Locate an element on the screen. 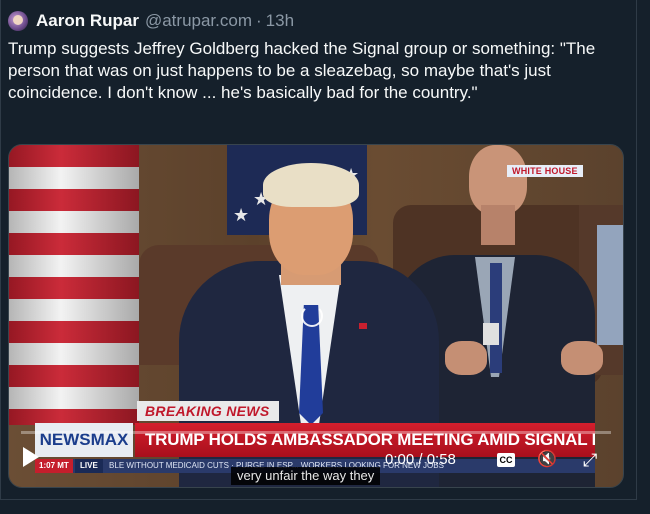 This screenshot has height=514, width=650. speaker-hair-image is located at coordinates (311, 185).